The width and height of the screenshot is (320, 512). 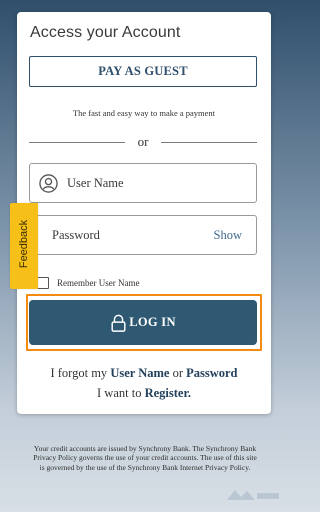 I want to click on show-password-button: Show, so click(x=228, y=235).